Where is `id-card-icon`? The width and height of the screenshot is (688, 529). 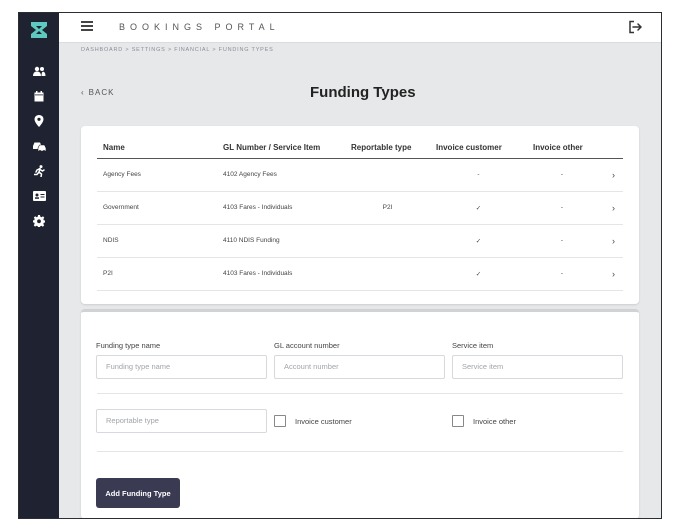
id-card-icon is located at coordinates (39, 196).